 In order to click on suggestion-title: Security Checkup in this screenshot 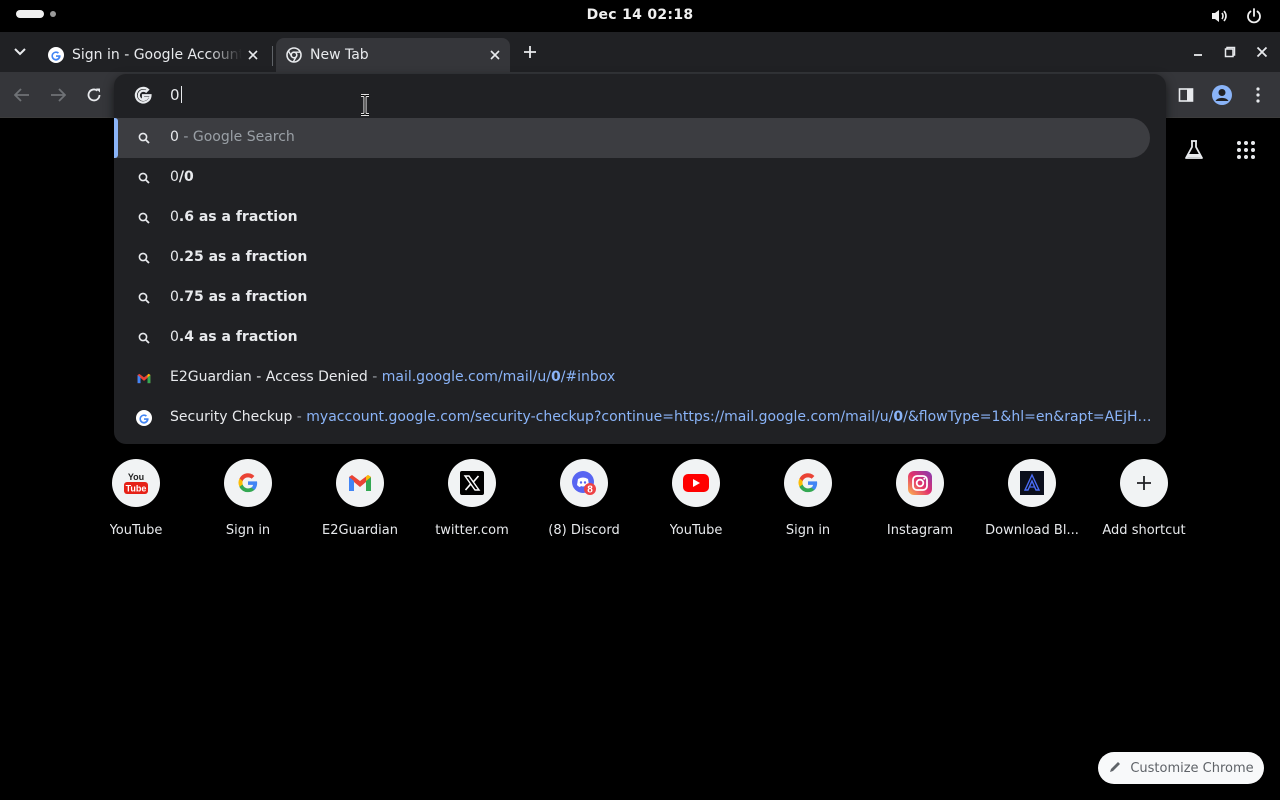, I will do `click(231, 417)`.